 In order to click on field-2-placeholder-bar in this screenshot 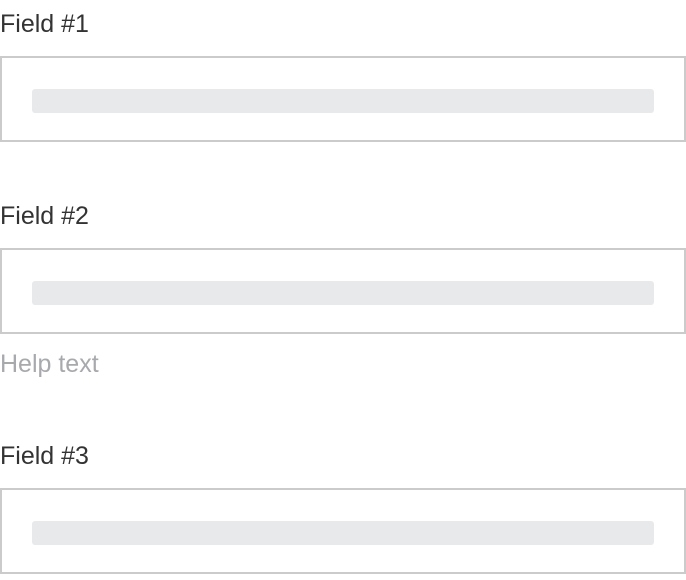, I will do `click(343, 293)`.